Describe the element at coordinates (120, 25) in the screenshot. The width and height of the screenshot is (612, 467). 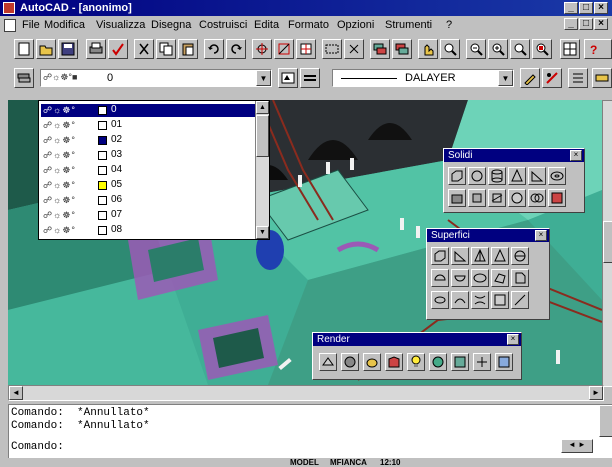
I see `menu-visualizza: Visualizza` at that location.